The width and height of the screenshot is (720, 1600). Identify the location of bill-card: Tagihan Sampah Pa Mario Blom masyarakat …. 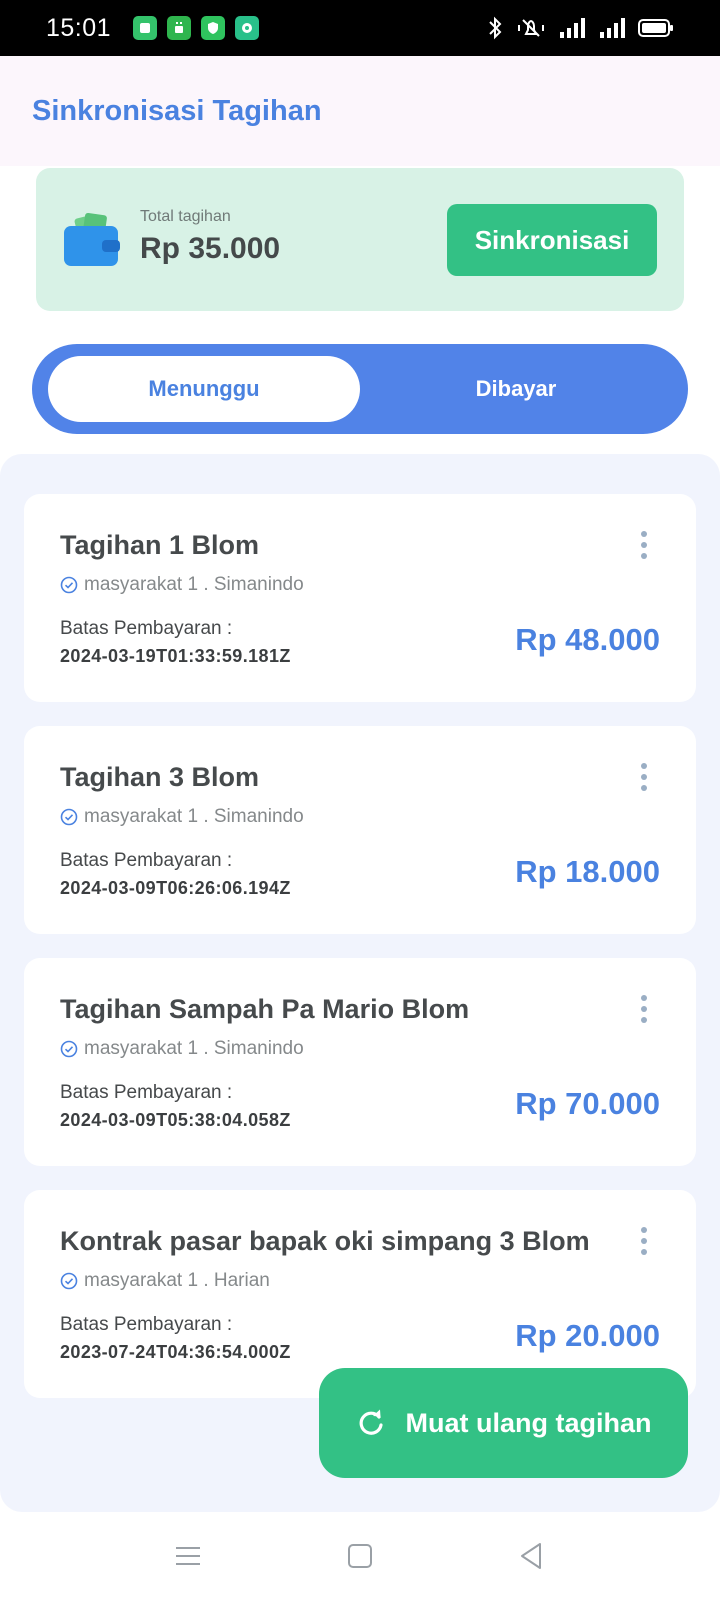
(360, 1062).